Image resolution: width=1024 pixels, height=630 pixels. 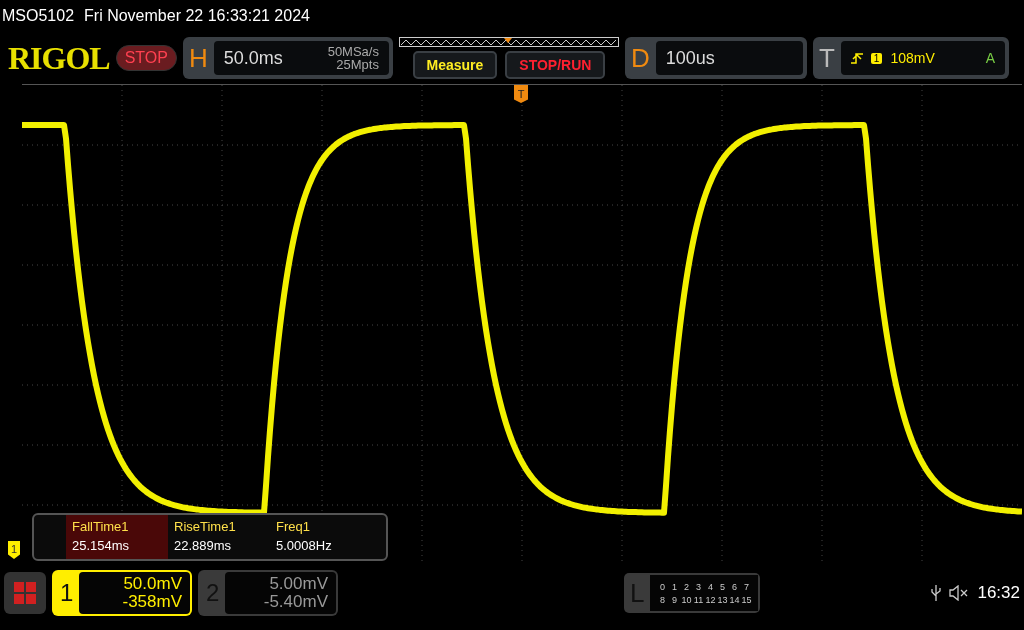 What do you see at coordinates (521, 94) in the screenshot?
I see `trigger-position-marker: T` at bounding box center [521, 94].